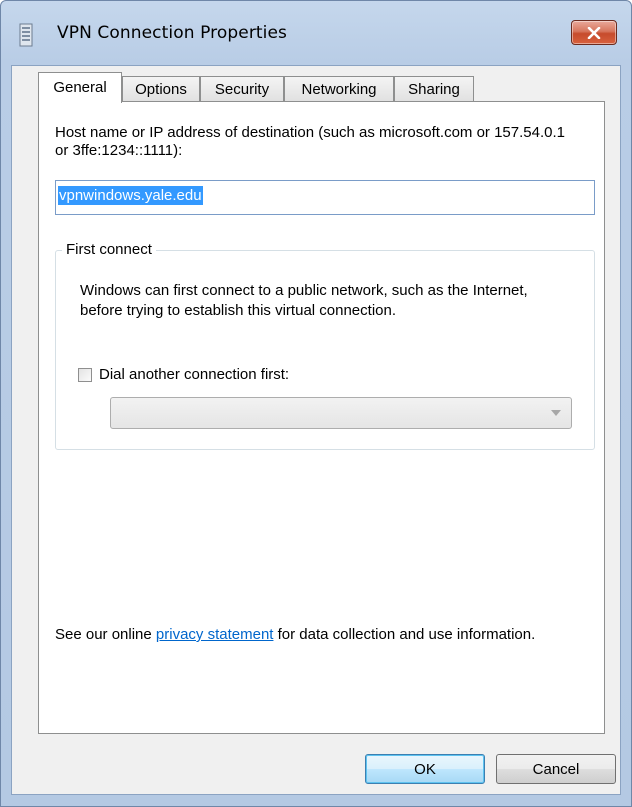 The height and width of the screenshot is (807, 632). I want to click on vpn-connection-icon, so click(26, 35).